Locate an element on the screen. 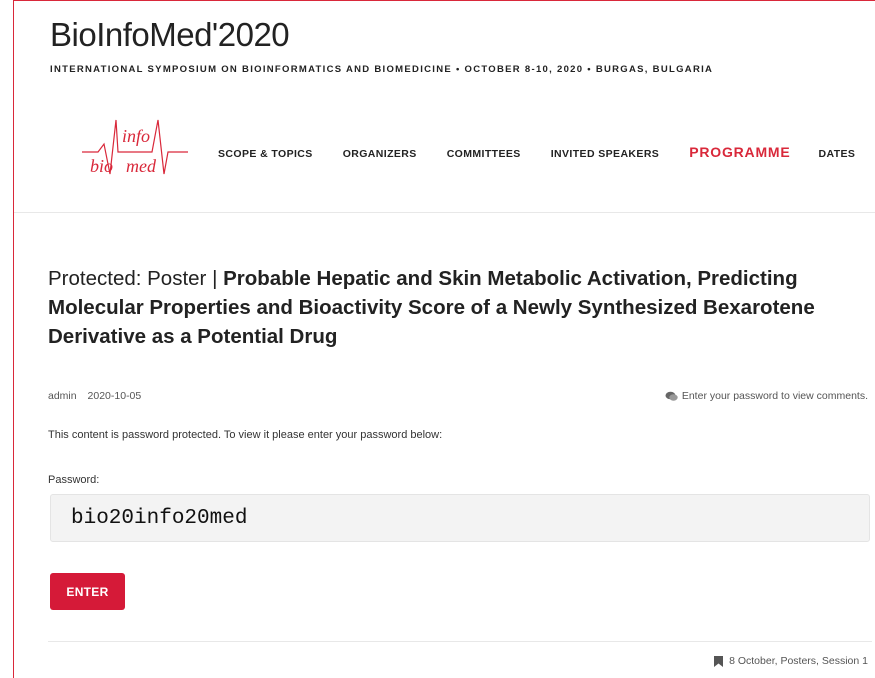 The width and height of the screenshot is (875, 678). footer-divider is located at coordinates (460, 641).